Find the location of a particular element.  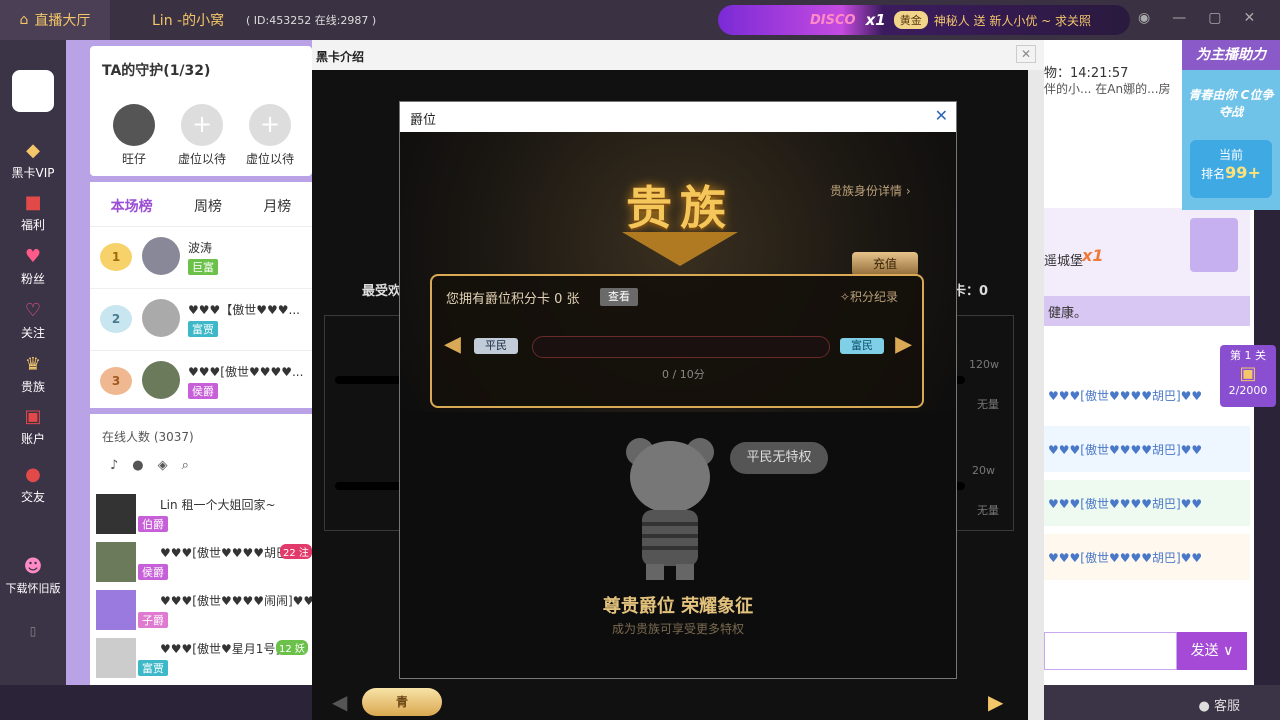

mobile-icon: ▯ is located at coordinates (33, 631).